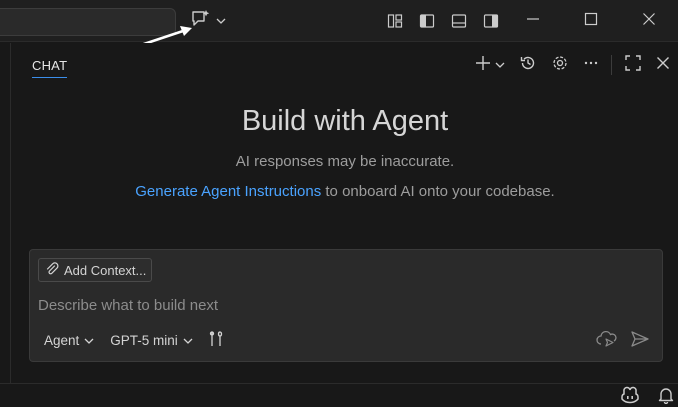  I want to click on minimize-icon, so click(533, 21).